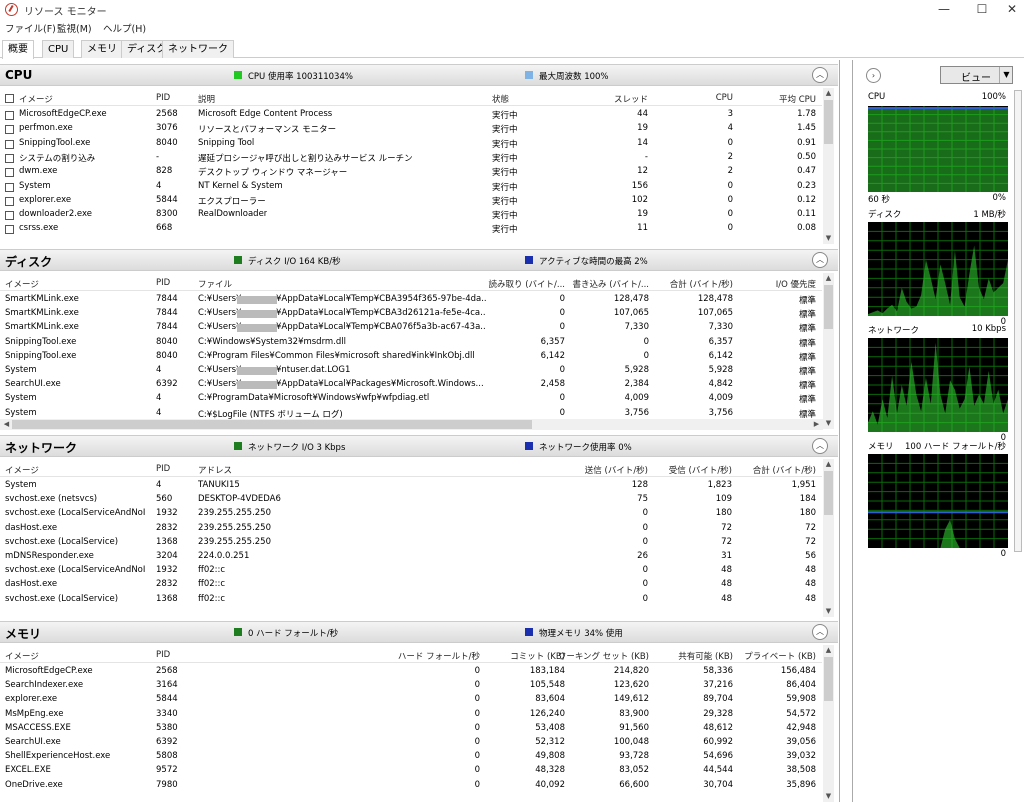 Image resolution: width=1024 pixels, height=802 pixels. Describe the element at coordinates (820, 632) in the screenshot. I see `collapse-memory-button: ︿` at that location.